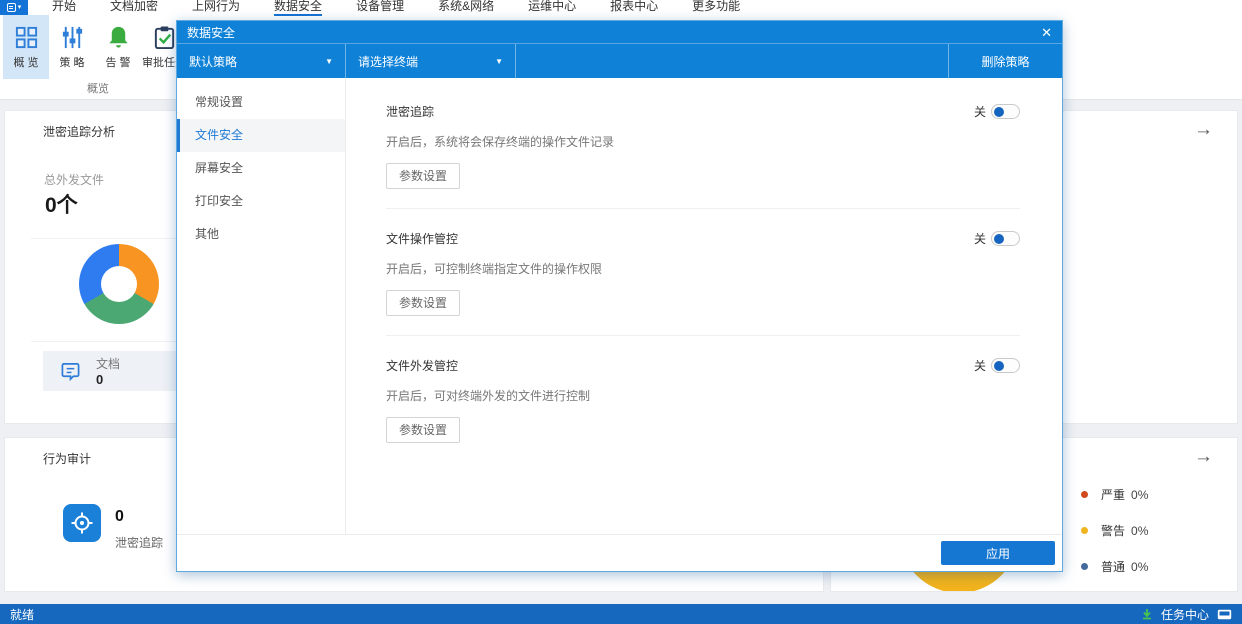 The height and width of the screenshot is (624, 1242). What do you see at coordinates (1005, 111) in the screenshot?
I see `leak-trace-toggle` at bounding box center [1005, 111].